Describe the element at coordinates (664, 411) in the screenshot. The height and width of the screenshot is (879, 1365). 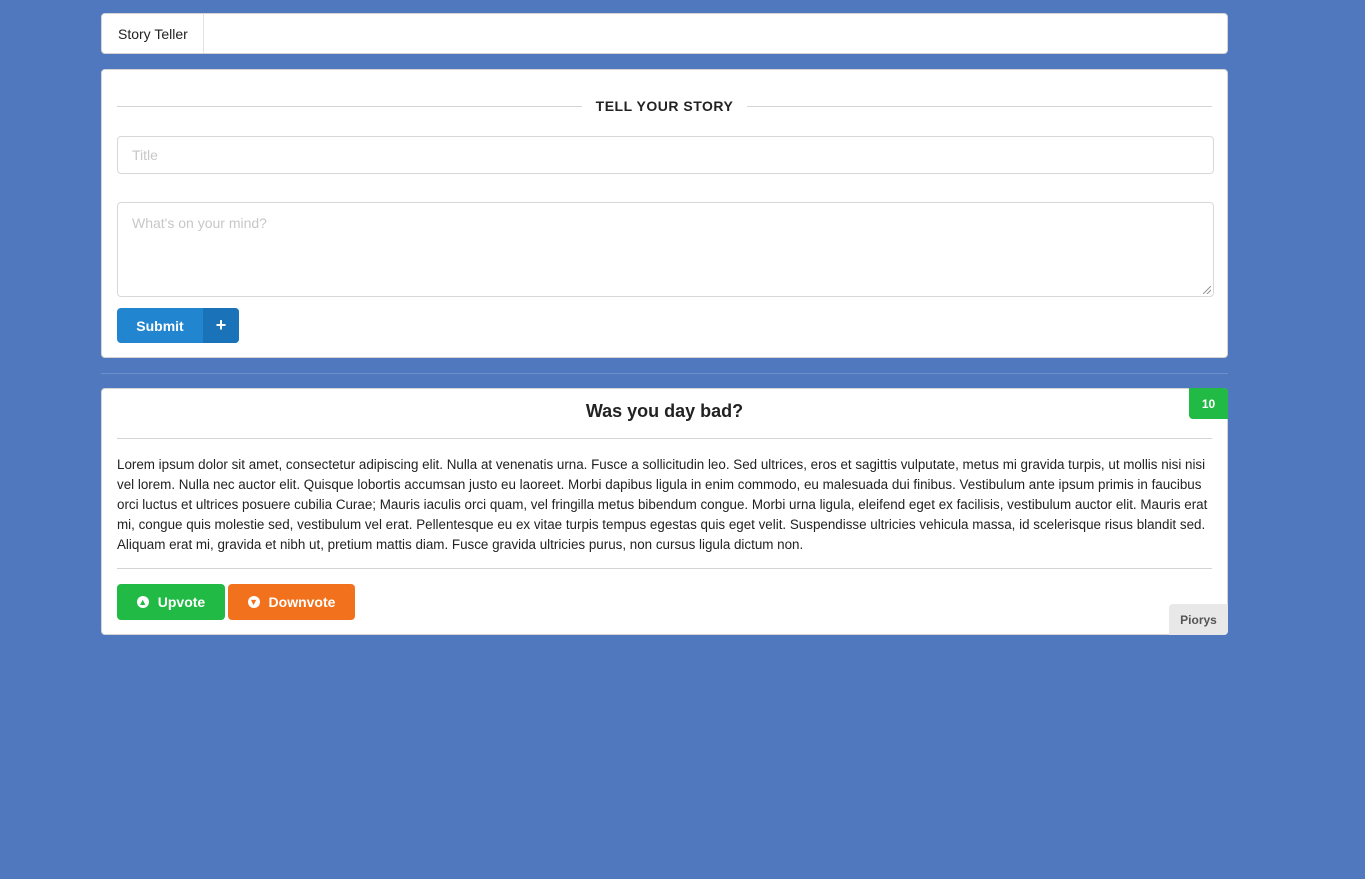
I see `story-title: Was you day bad?` at that location.